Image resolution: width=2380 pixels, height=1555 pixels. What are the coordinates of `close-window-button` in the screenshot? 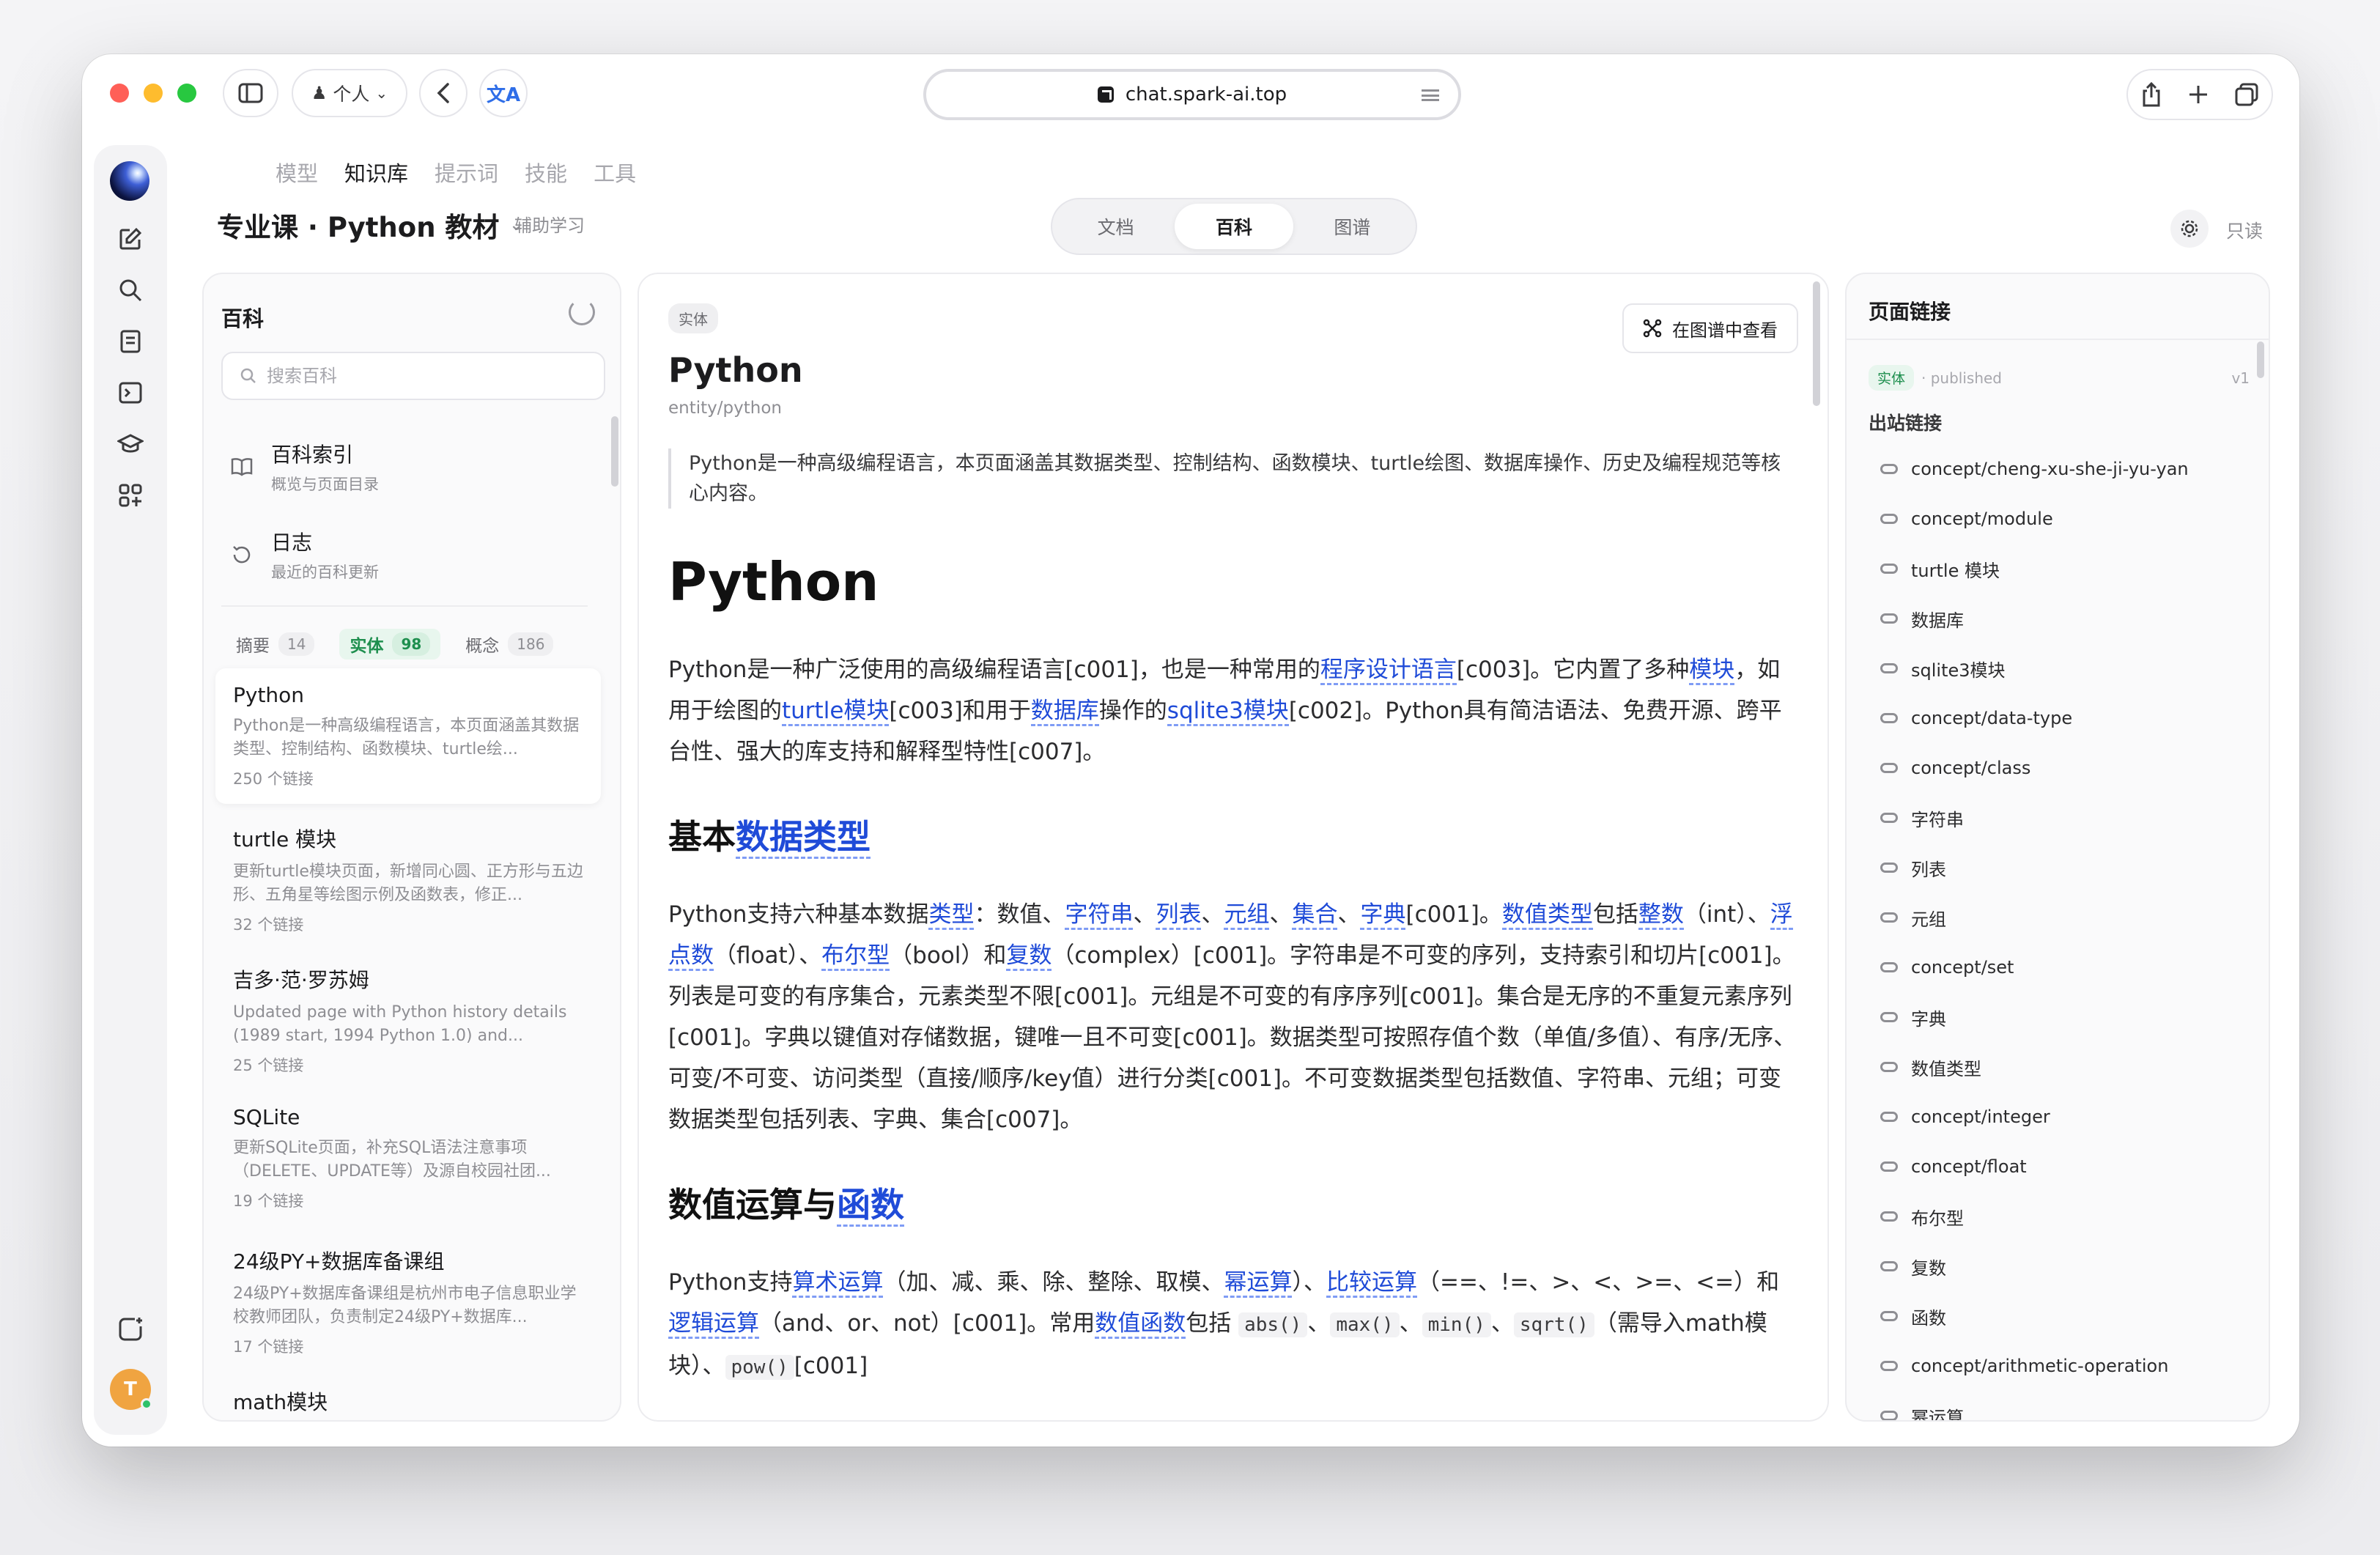 It's located at (119, 94).